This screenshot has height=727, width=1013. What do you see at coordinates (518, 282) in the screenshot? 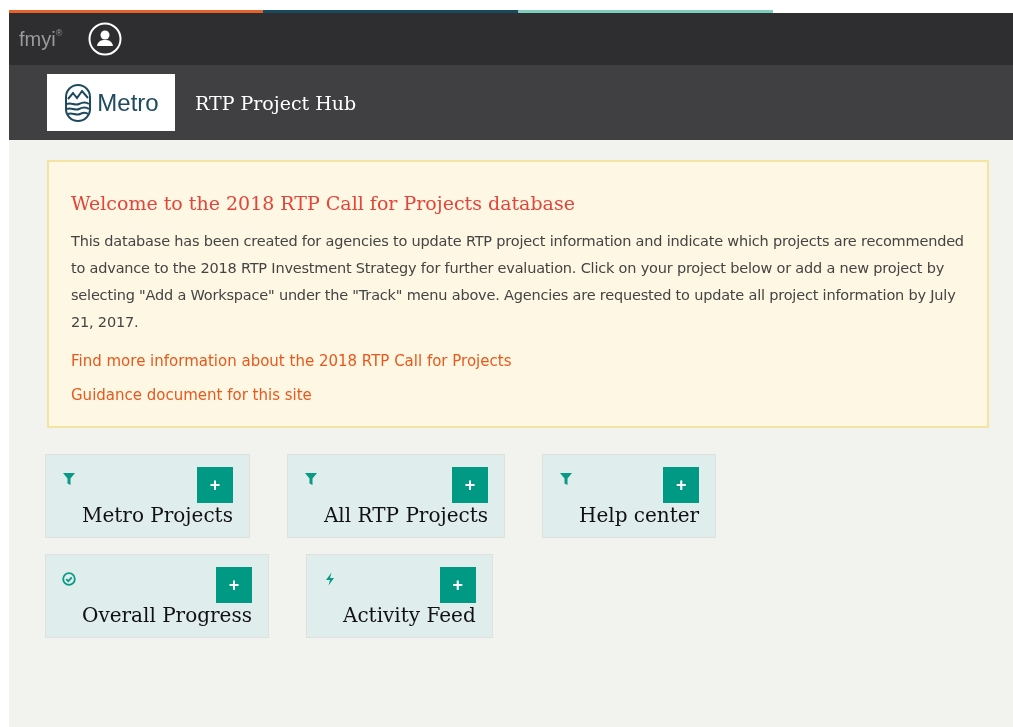
I see `welcome-text: This database has been created for agencies to update RTP project information and indicate which projects are recommended to advance to the 2018 RTP Investment Strategy for further evaluation. Click on your project below or add a new project by selecting "Add a Workspace" under the "Track" menu above. Agencies are requested to update all project information by July 21, 2017.` at bounding box center [518, 282].